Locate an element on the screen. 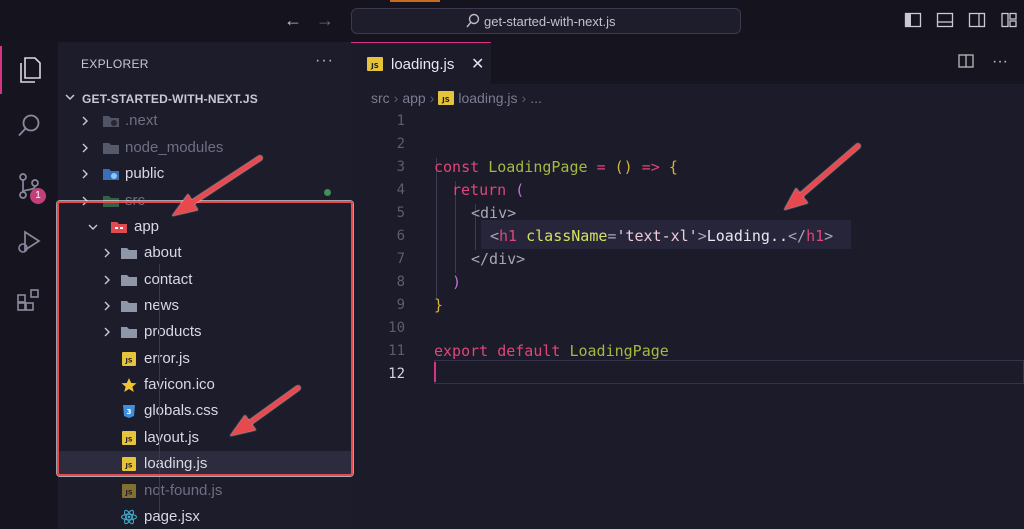 This screenshot has height=529, width=1024. code-line-3: const LoadingPage = () => { is located at coordinates (556, 167).